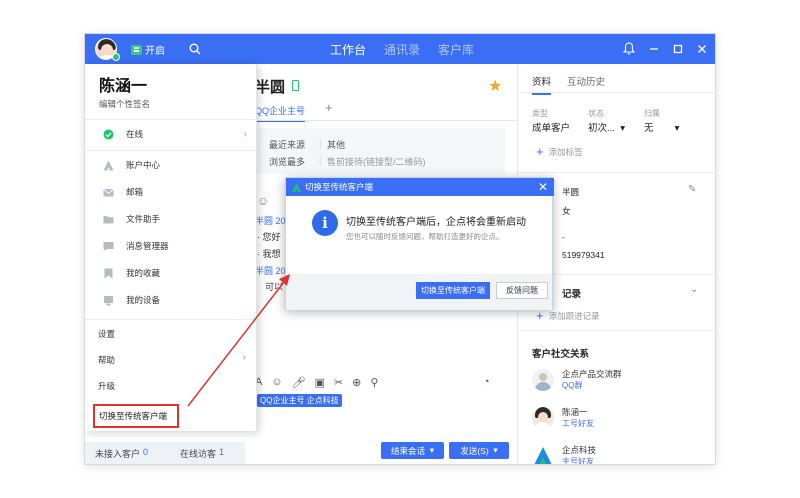 The image size is (800, 498). What do you see at coordinates (287, 145) in the screenshot?
I see `source-label: 最近来源` at bounding box center [287, 145].